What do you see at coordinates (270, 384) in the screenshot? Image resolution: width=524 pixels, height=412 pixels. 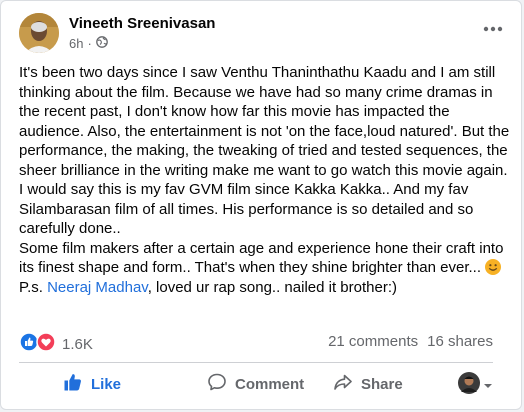 I see `comment-label: Comment` at bounding box center [270, 384].